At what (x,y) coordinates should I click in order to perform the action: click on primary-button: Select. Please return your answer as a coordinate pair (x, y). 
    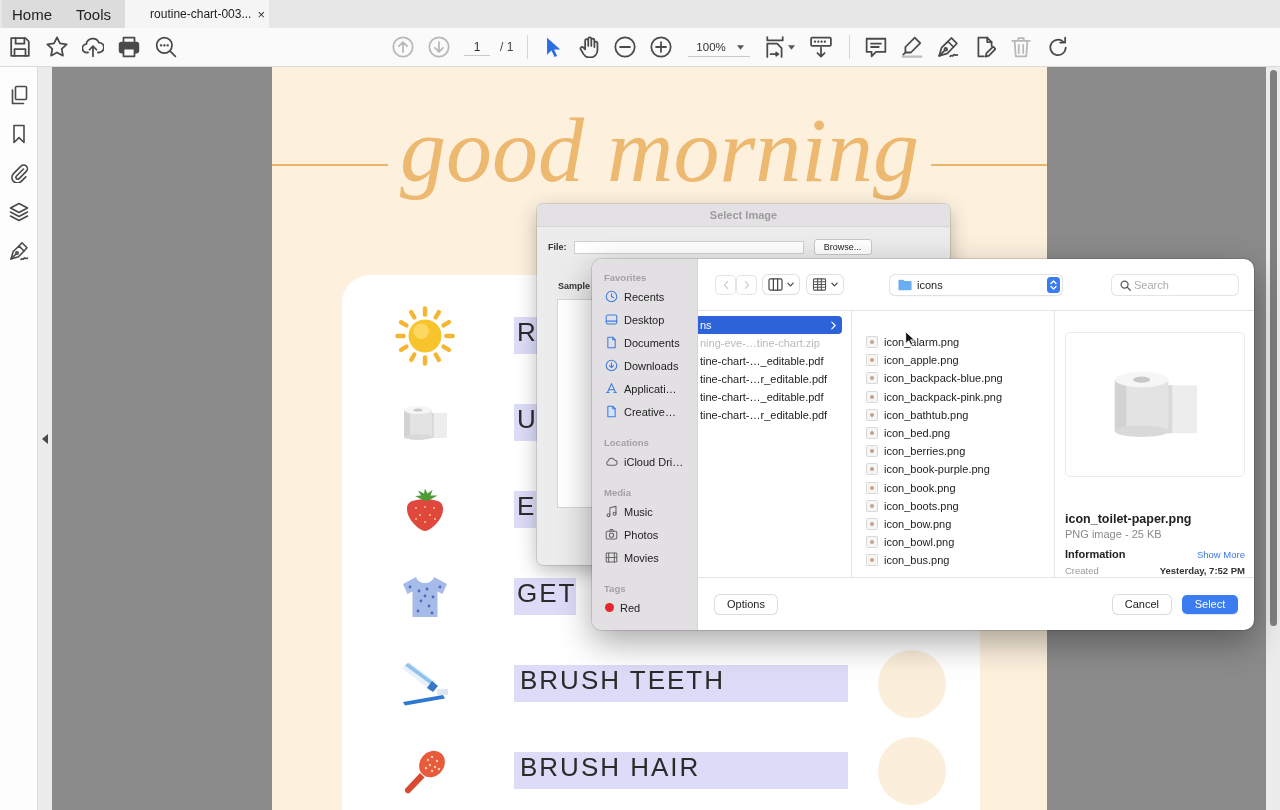
    Looking at the image, I should click on (1210, 604).